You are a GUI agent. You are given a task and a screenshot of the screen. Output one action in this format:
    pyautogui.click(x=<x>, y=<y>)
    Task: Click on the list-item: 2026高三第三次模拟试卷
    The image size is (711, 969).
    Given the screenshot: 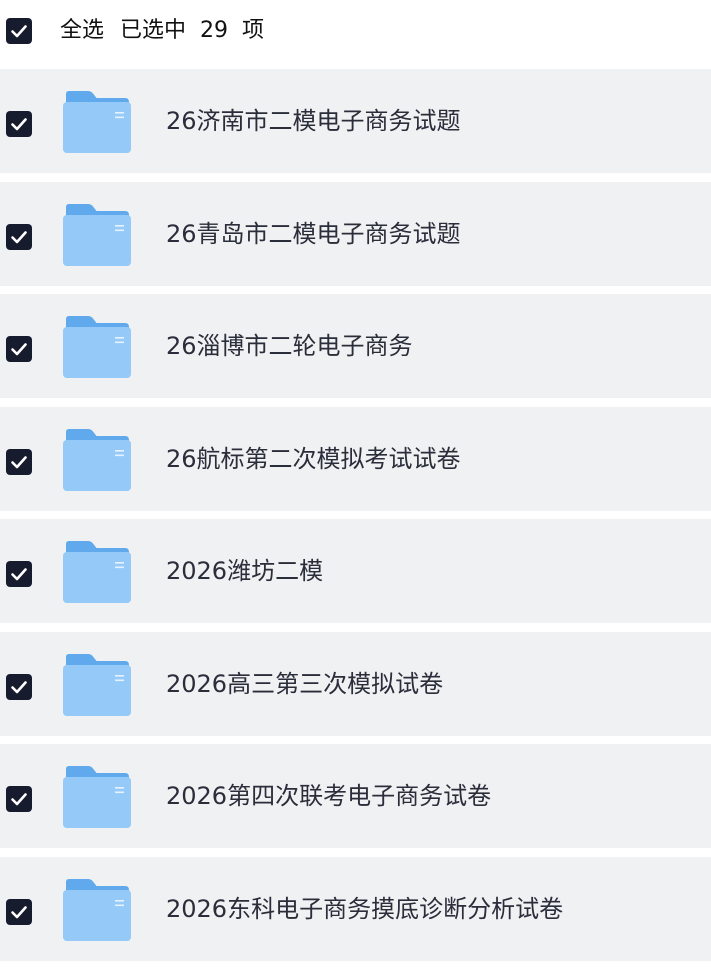 What is the action you would take?
    pyautogui.click(x=355, y=683)
    